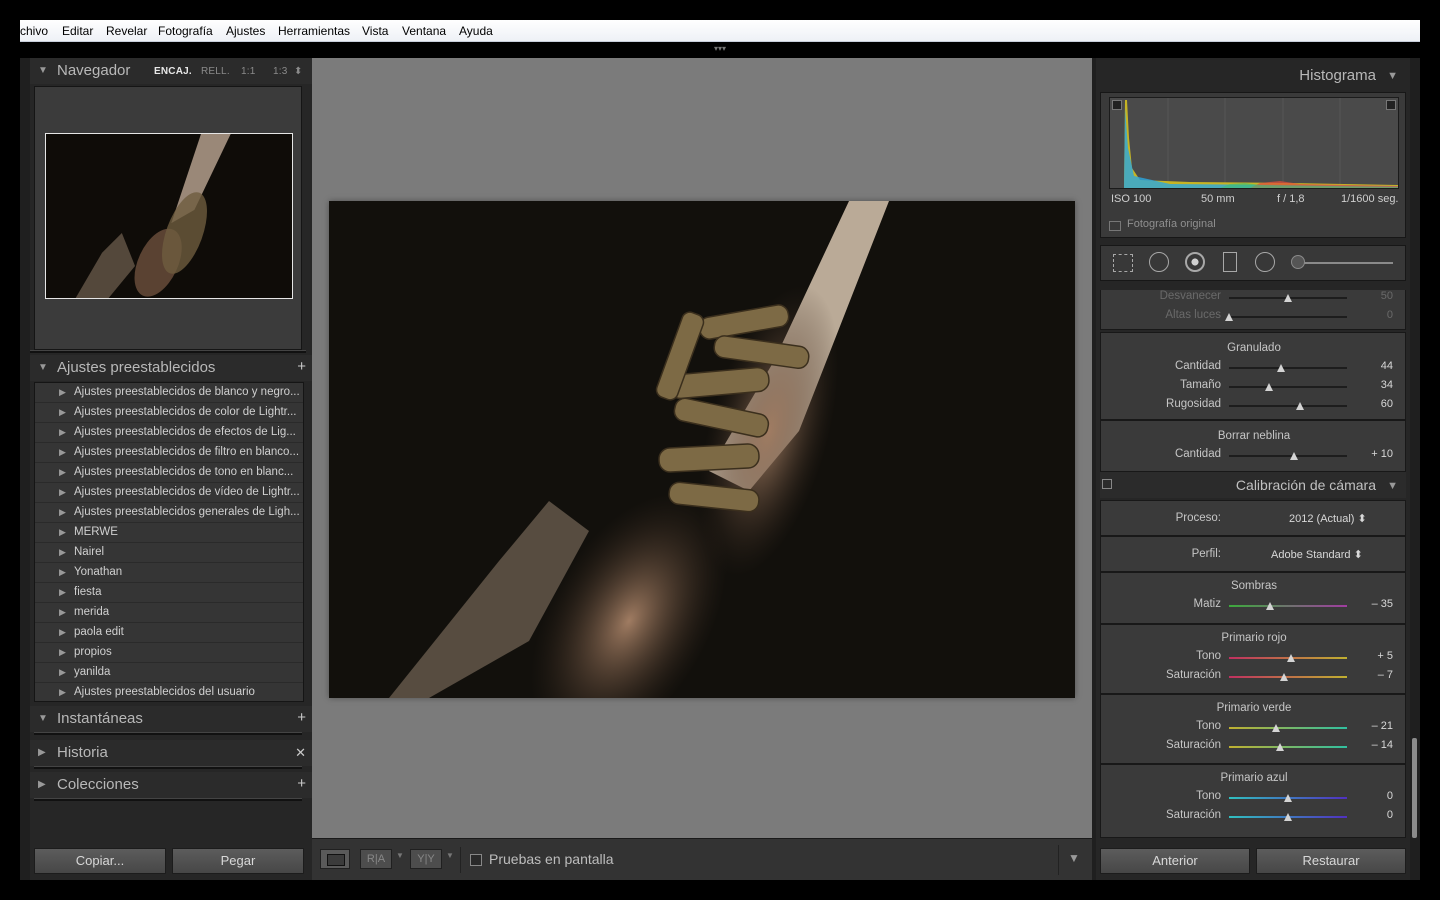 This screenshot has width=1440, height=900. Describe the element at coordinates (1345, 263) in the screenshot. I see `brush-slider` at that location.